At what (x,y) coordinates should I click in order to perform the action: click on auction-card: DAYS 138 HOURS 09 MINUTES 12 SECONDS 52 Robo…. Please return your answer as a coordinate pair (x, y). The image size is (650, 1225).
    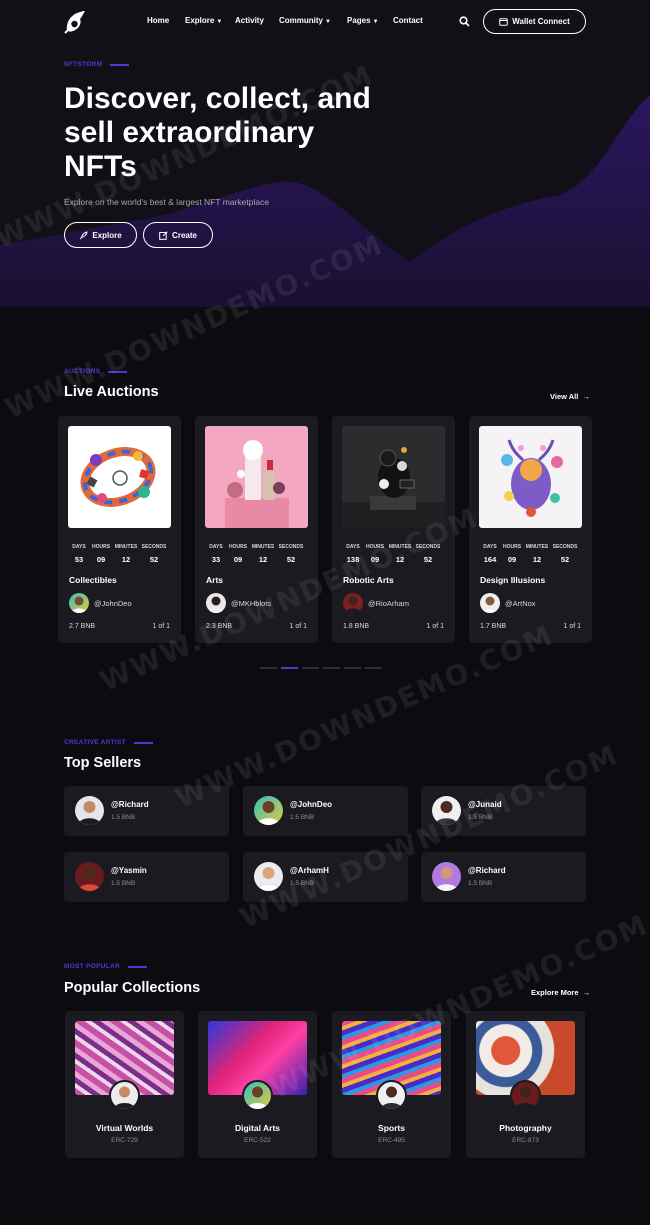
    Looking at the image, I should click on (393, 529).